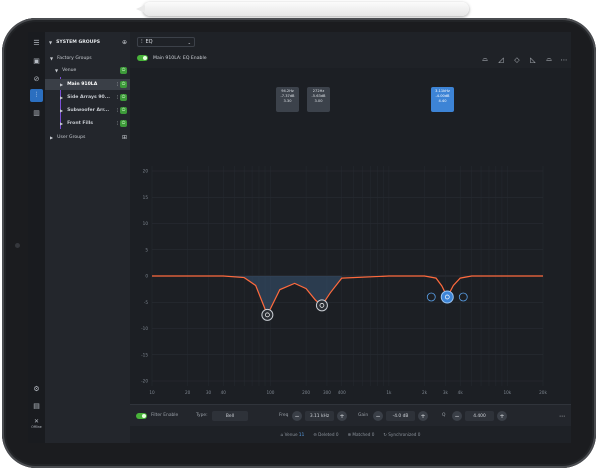 Image resolution: width=600 pixels, height=475 pixels. Describe the element at coordinates (36, 388) in the screenshot. I see `settings-icon: ⚙` at that location.